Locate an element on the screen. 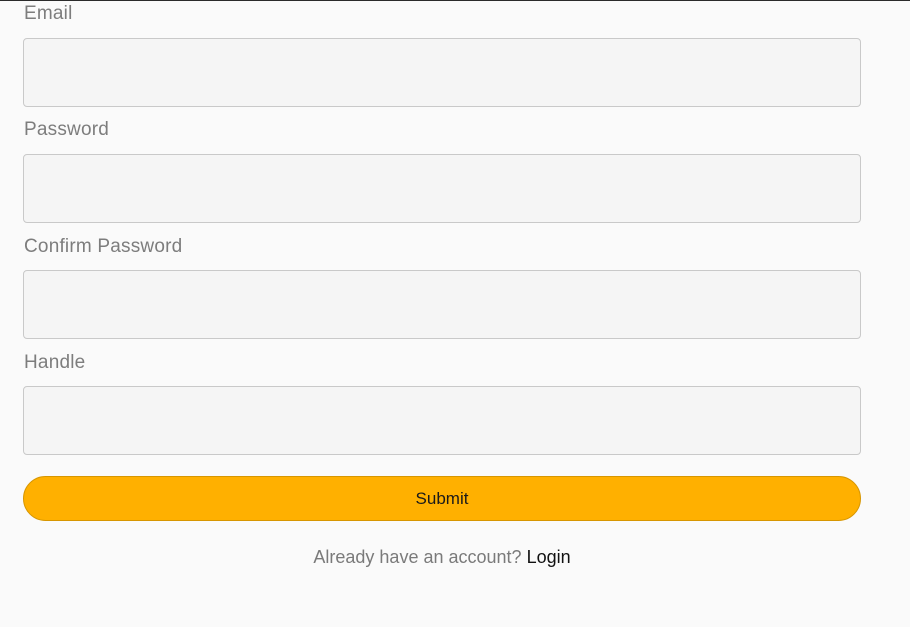 The height and width of the screenshot is (627, 910). login-prompt: Already have an account? Login is located at coordinates (442, 557).